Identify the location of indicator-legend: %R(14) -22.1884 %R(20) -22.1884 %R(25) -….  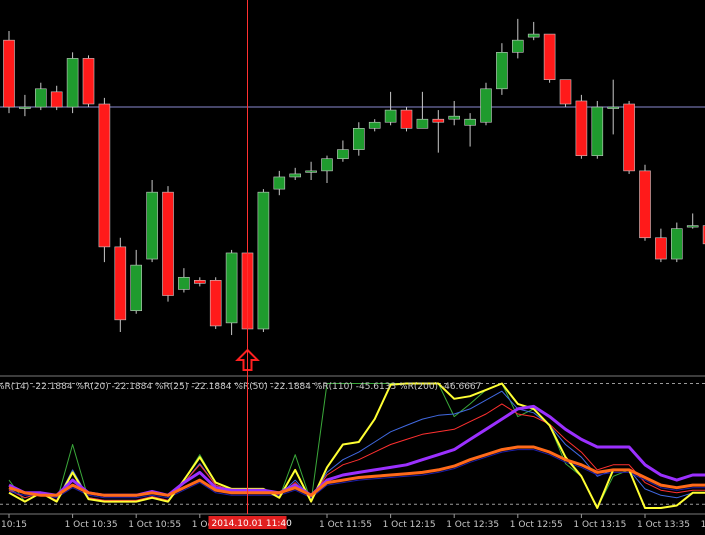
(240, 387).